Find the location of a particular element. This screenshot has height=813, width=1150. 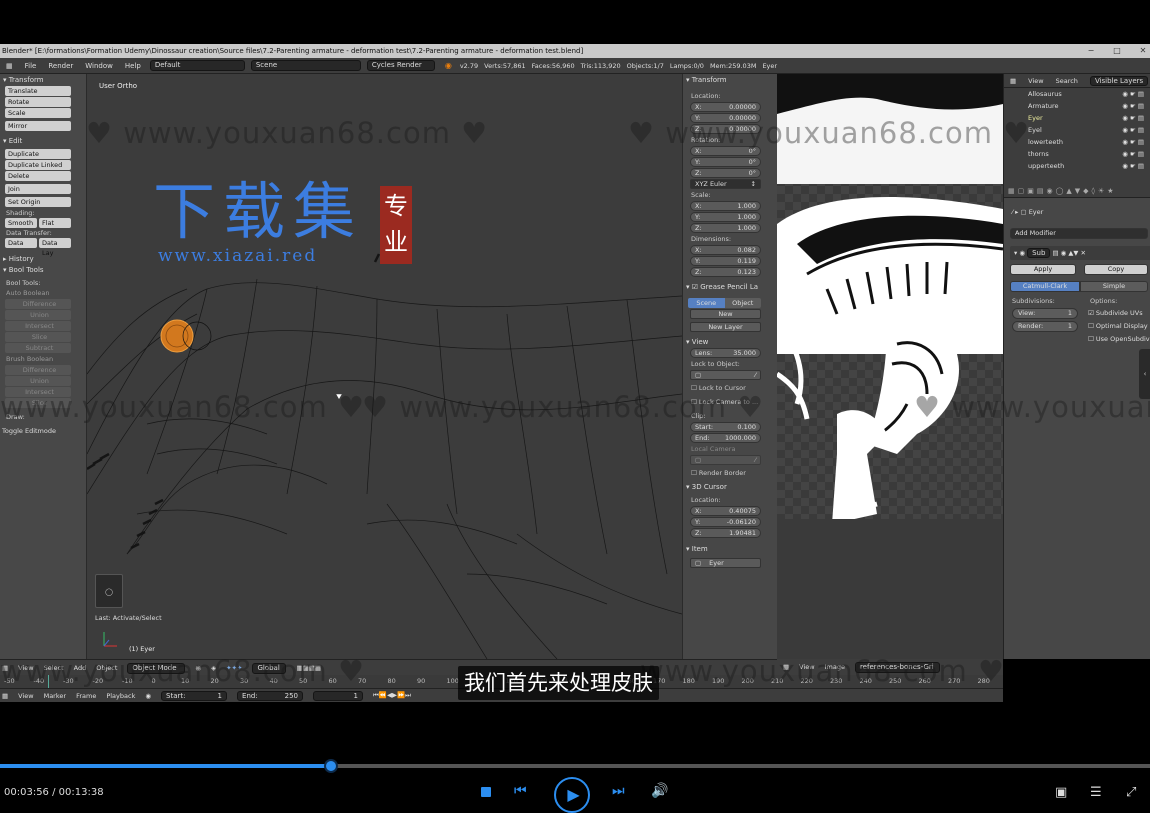

union-button: Union is located at coordinates (38, 315).